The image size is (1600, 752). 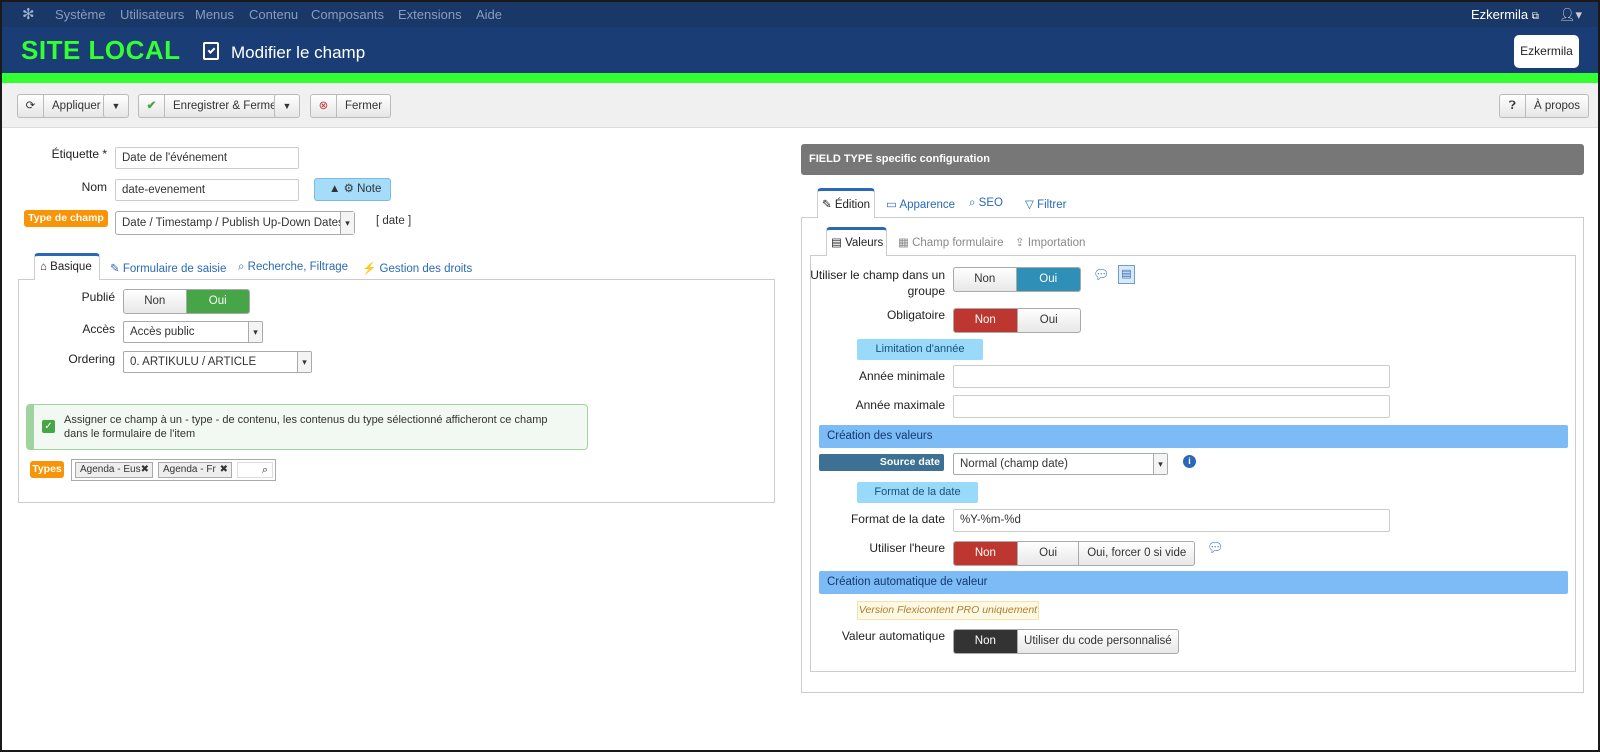 I want to click on min-year-input, so click(x=1171, y=376).